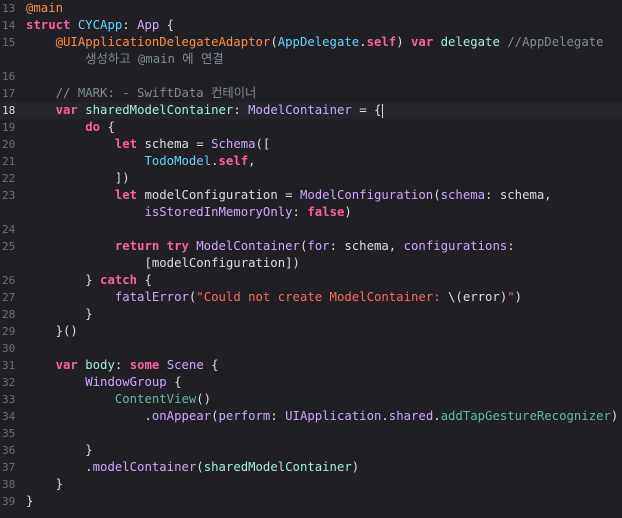 The width and height of the screenshot is (622, 518). Describe the element at coordinates (311, 433) in the screenshot. I see `code-line: 35` at that location.